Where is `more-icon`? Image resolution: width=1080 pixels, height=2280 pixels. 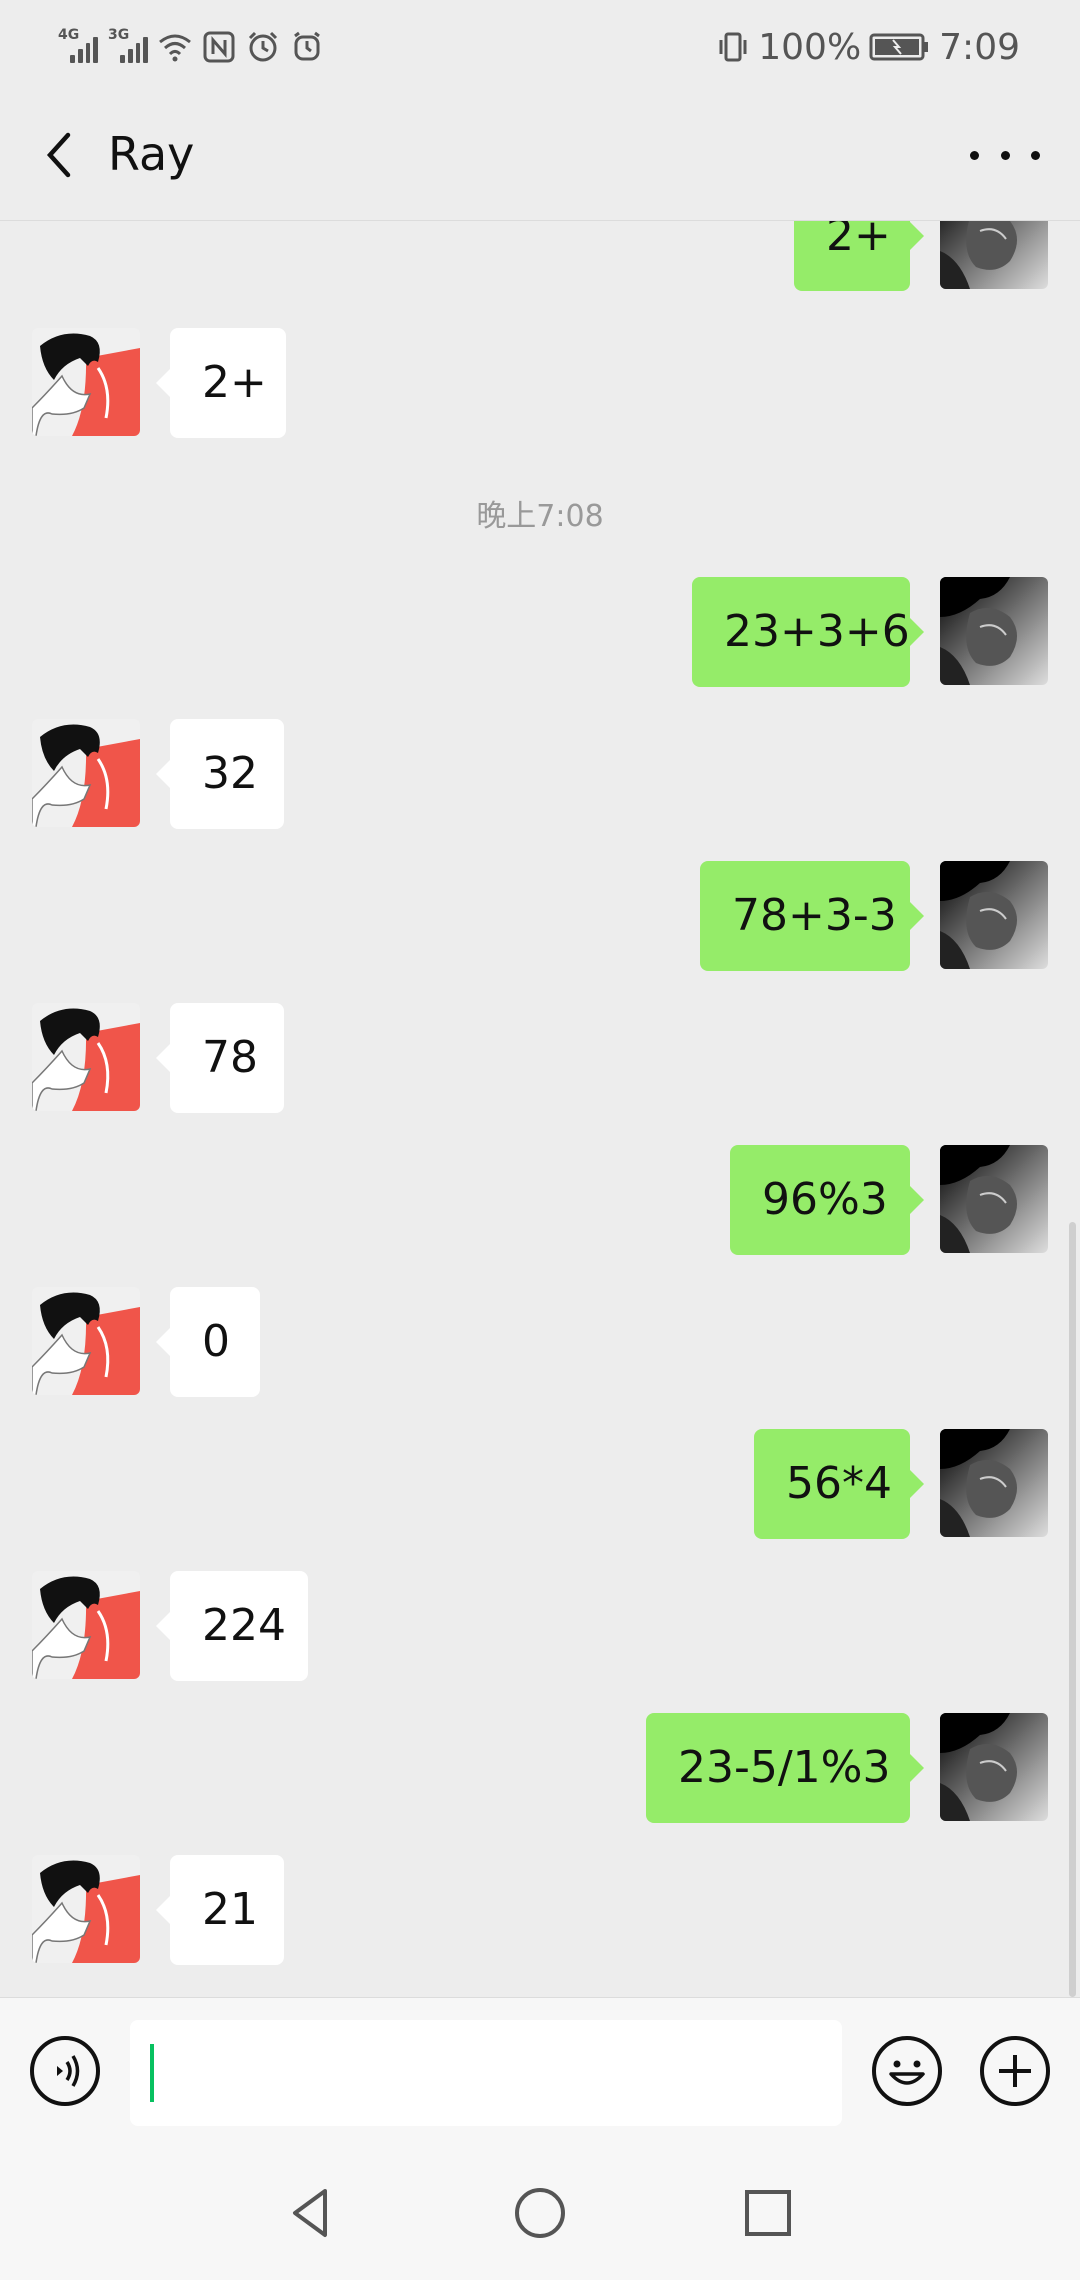 more-icon is located at coordinates (1005, 155).